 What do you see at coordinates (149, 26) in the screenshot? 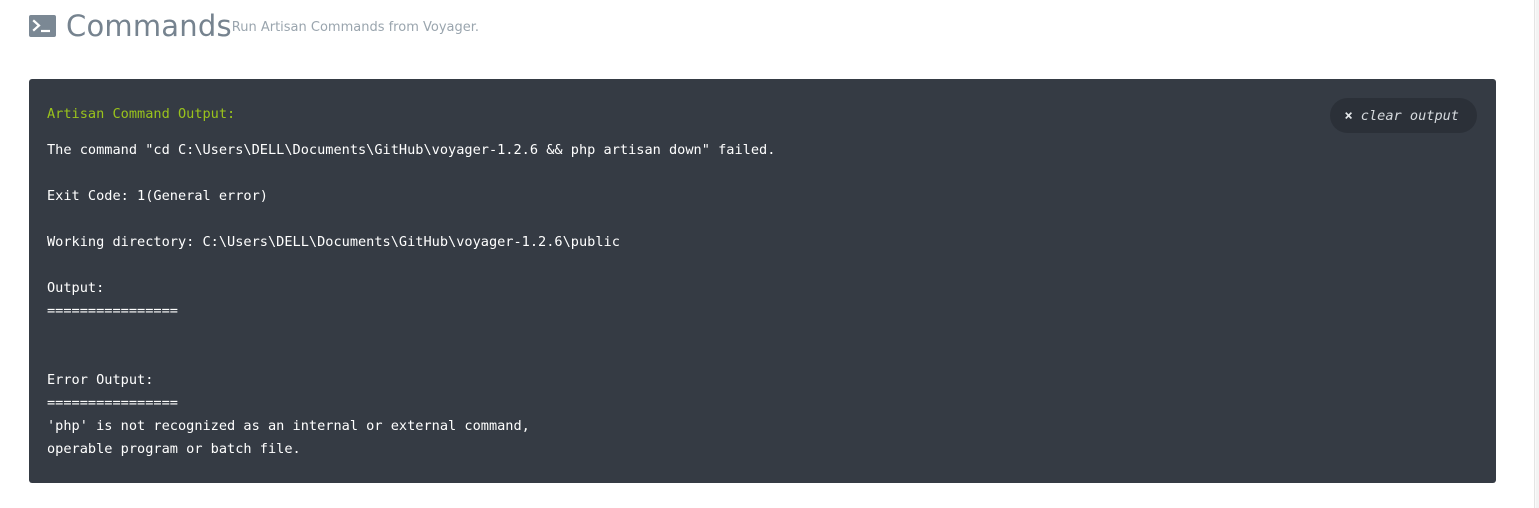
I see `page-title: Commands` at bounding box center [149, 26].